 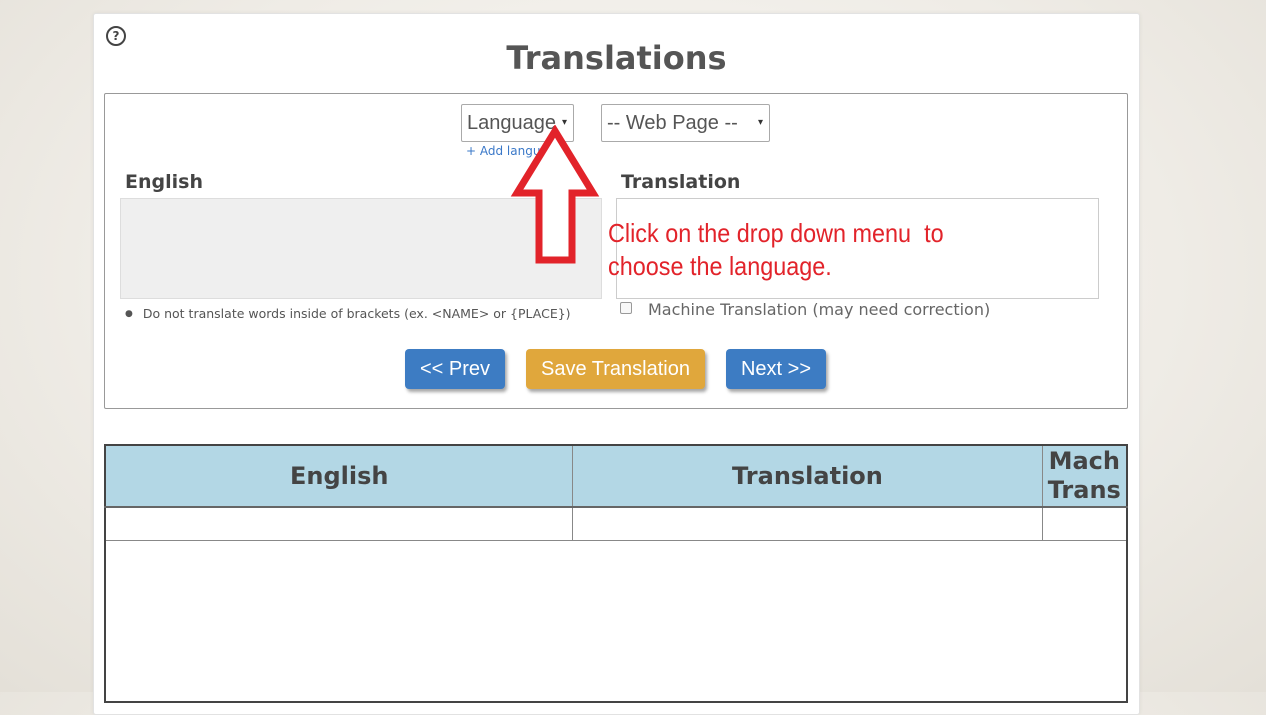 What do you see at coordinates (555, 194) in the screenshot?
I see `up-arrow-icon` at bounding box center [555, 194].